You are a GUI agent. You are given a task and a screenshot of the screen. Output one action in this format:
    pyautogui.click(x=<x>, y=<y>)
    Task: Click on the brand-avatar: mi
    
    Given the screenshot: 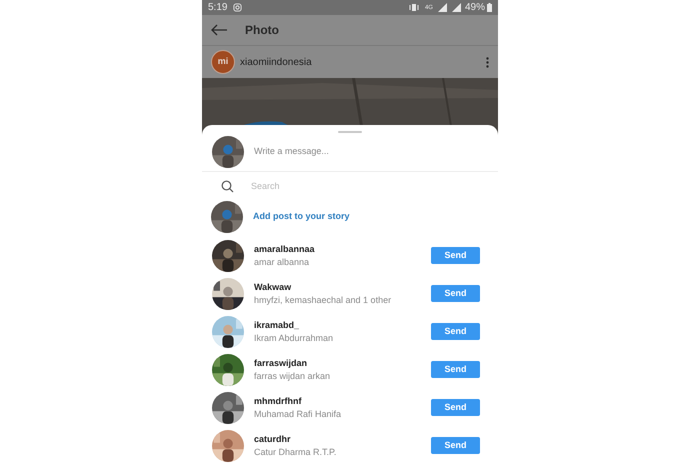 What is the action you would take?
    pyautogui.click(x=223, y=62)
    